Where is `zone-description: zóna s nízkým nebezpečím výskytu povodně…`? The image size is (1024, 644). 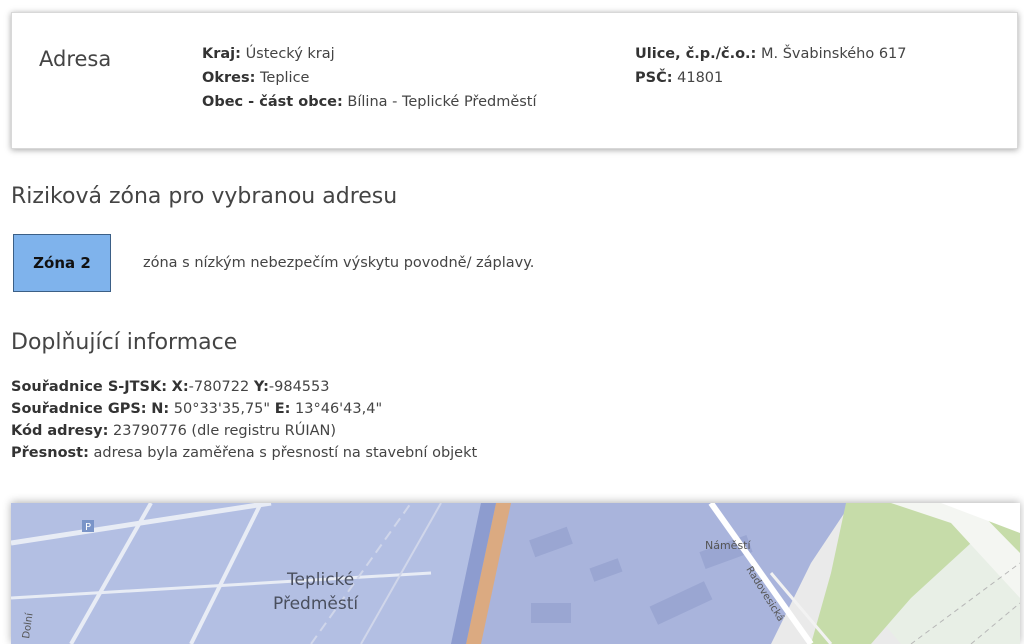
zone-description: zóna s nízkým nebezpečím výskytu povodně… is located at coordinates (339, 263).